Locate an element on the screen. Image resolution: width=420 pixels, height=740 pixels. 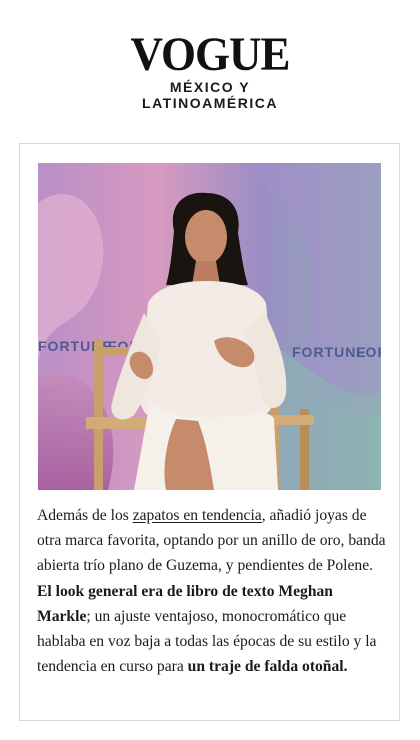
edition-line-1: MÉXICO Y is located at coordinates (210, 87).